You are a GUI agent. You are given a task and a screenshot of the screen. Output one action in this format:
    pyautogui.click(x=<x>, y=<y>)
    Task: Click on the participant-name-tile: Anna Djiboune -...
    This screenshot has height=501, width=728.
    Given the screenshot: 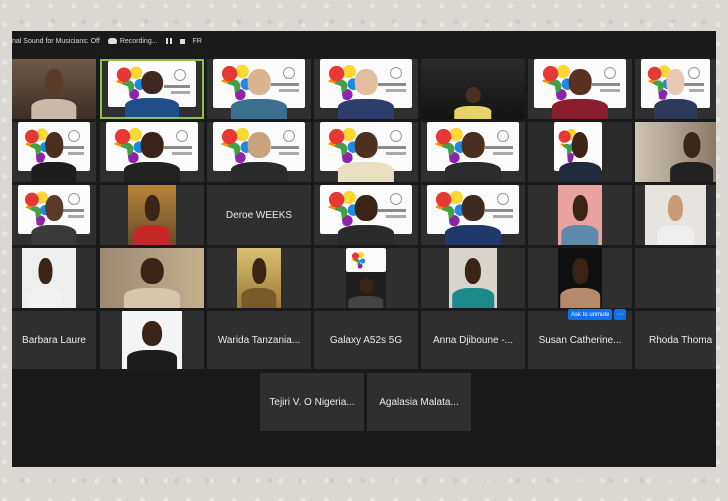 What is the action you would take?
    pyautogui.click(x=473, y=340)
    